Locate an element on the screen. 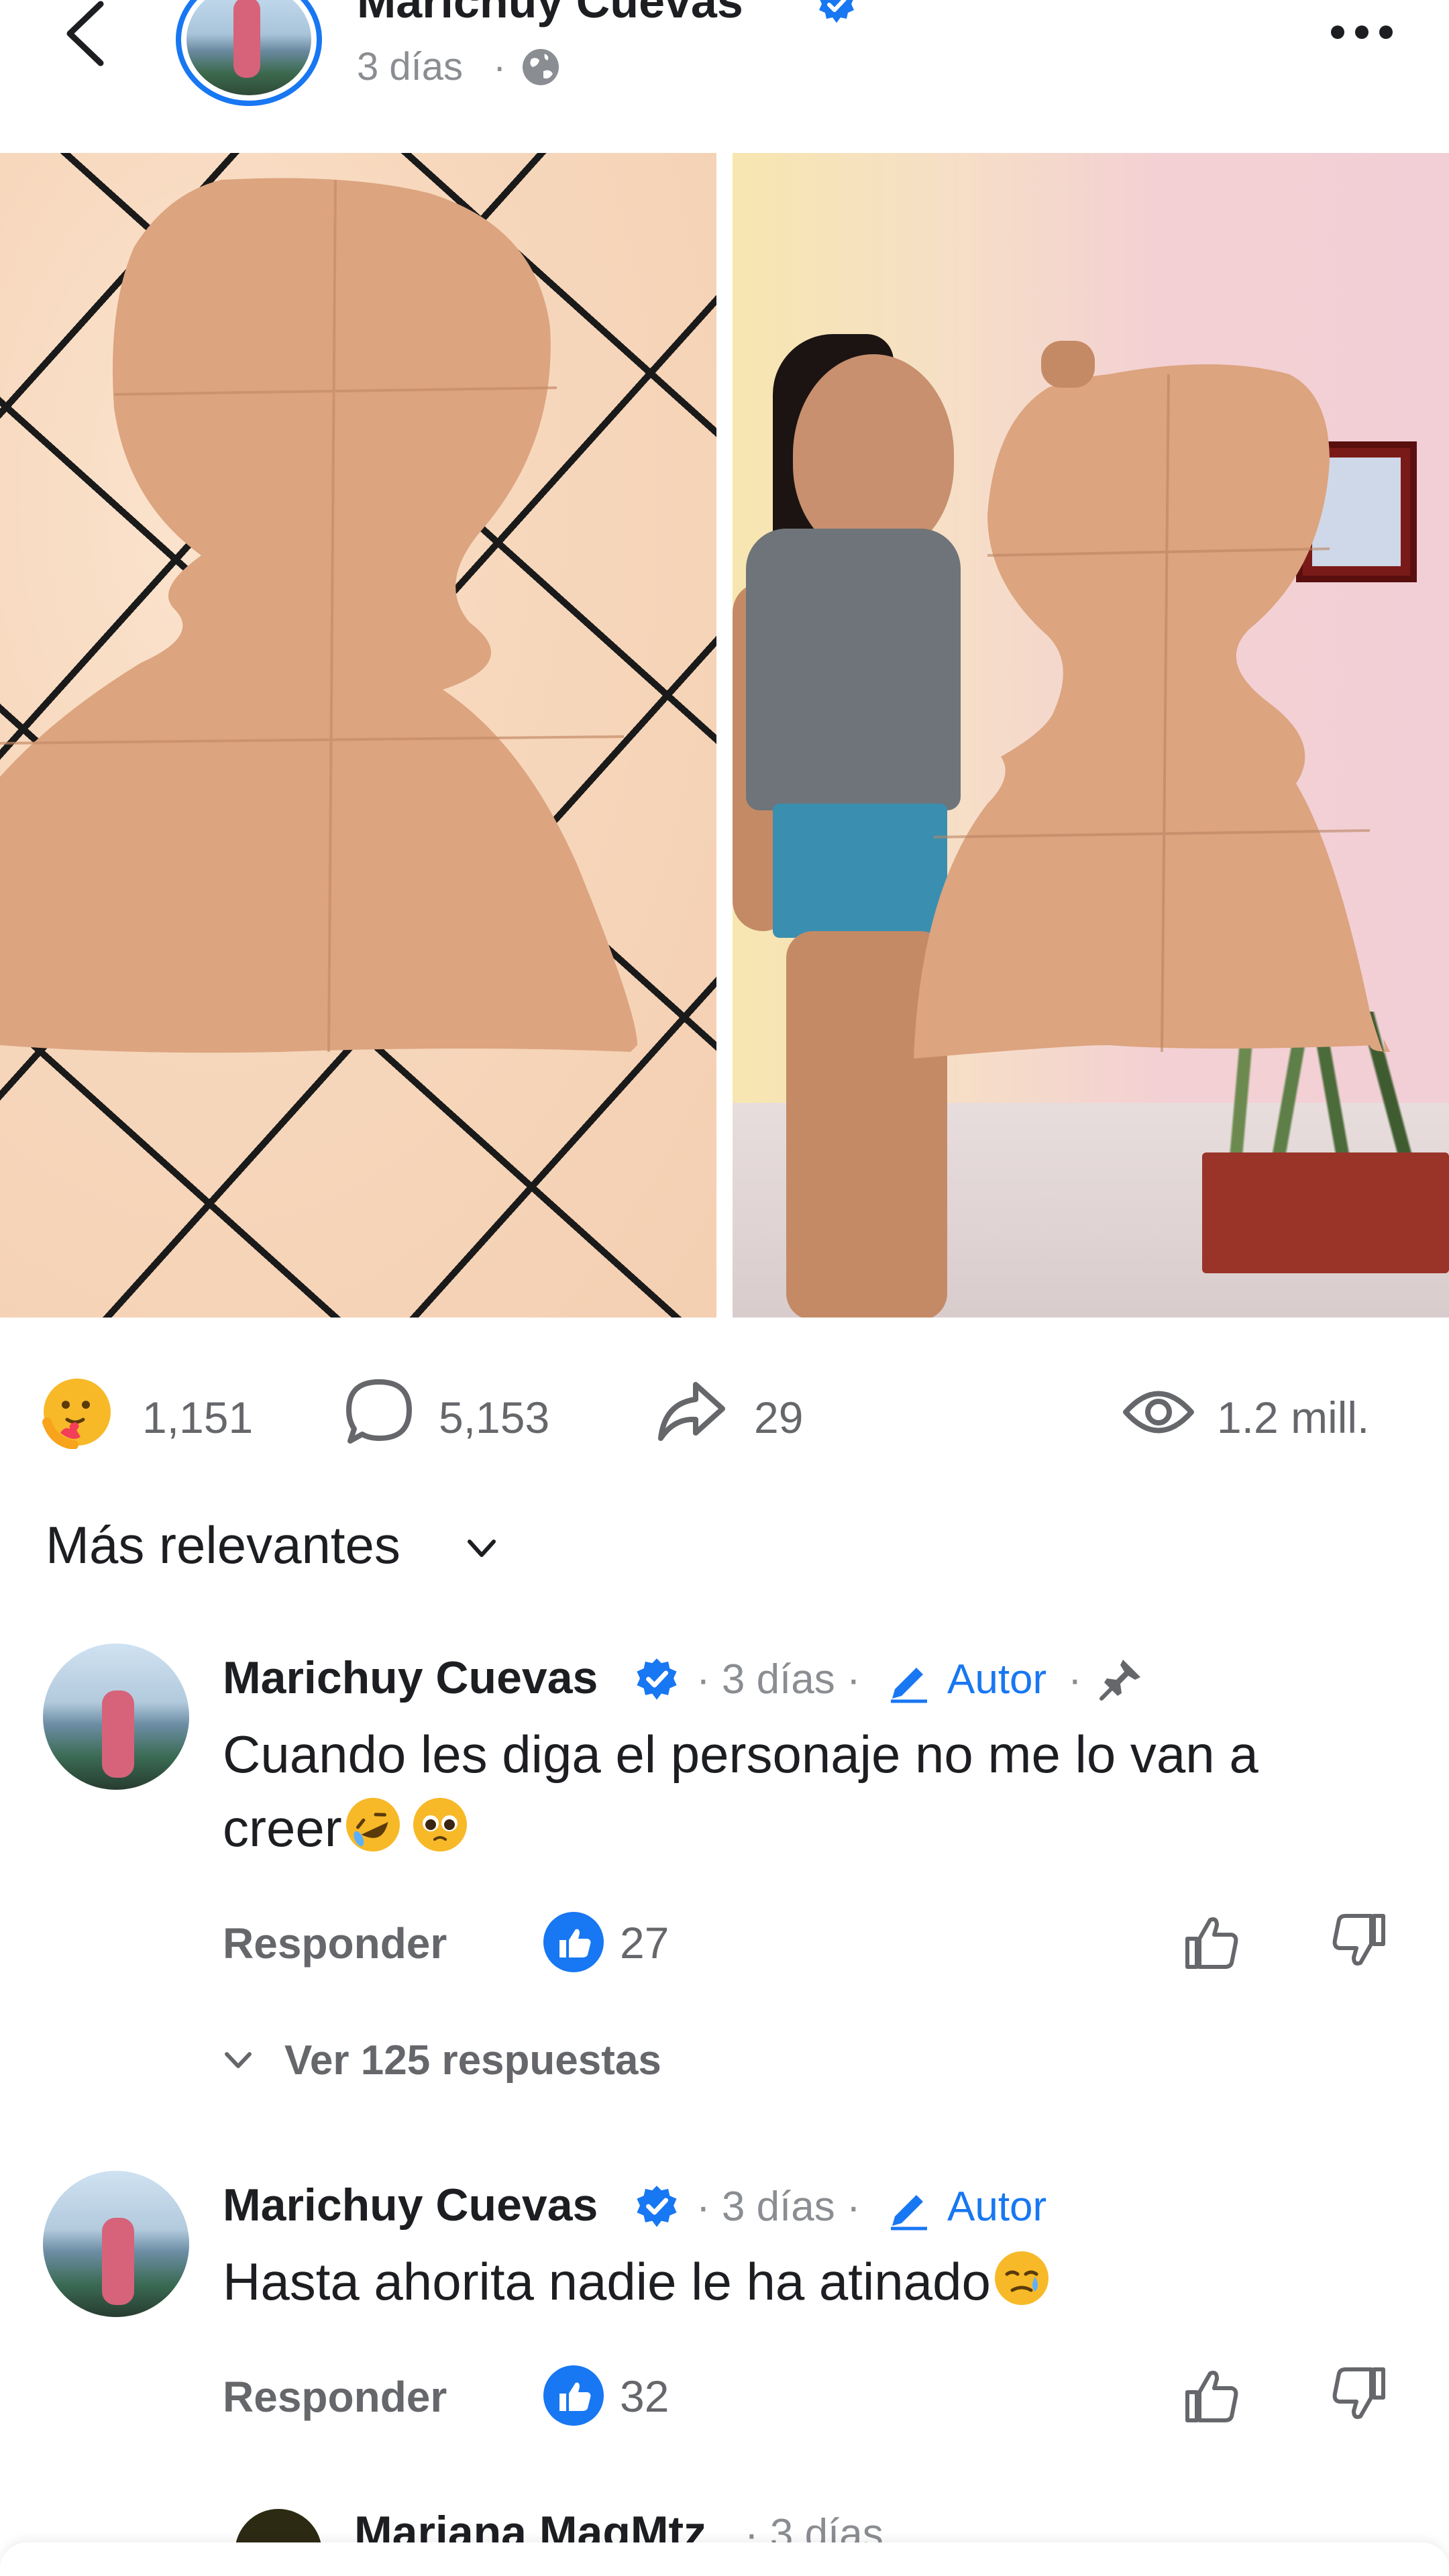 The image size is (1449, 2576). rofl-emoji-icon is located at coordinates (372, 1824).